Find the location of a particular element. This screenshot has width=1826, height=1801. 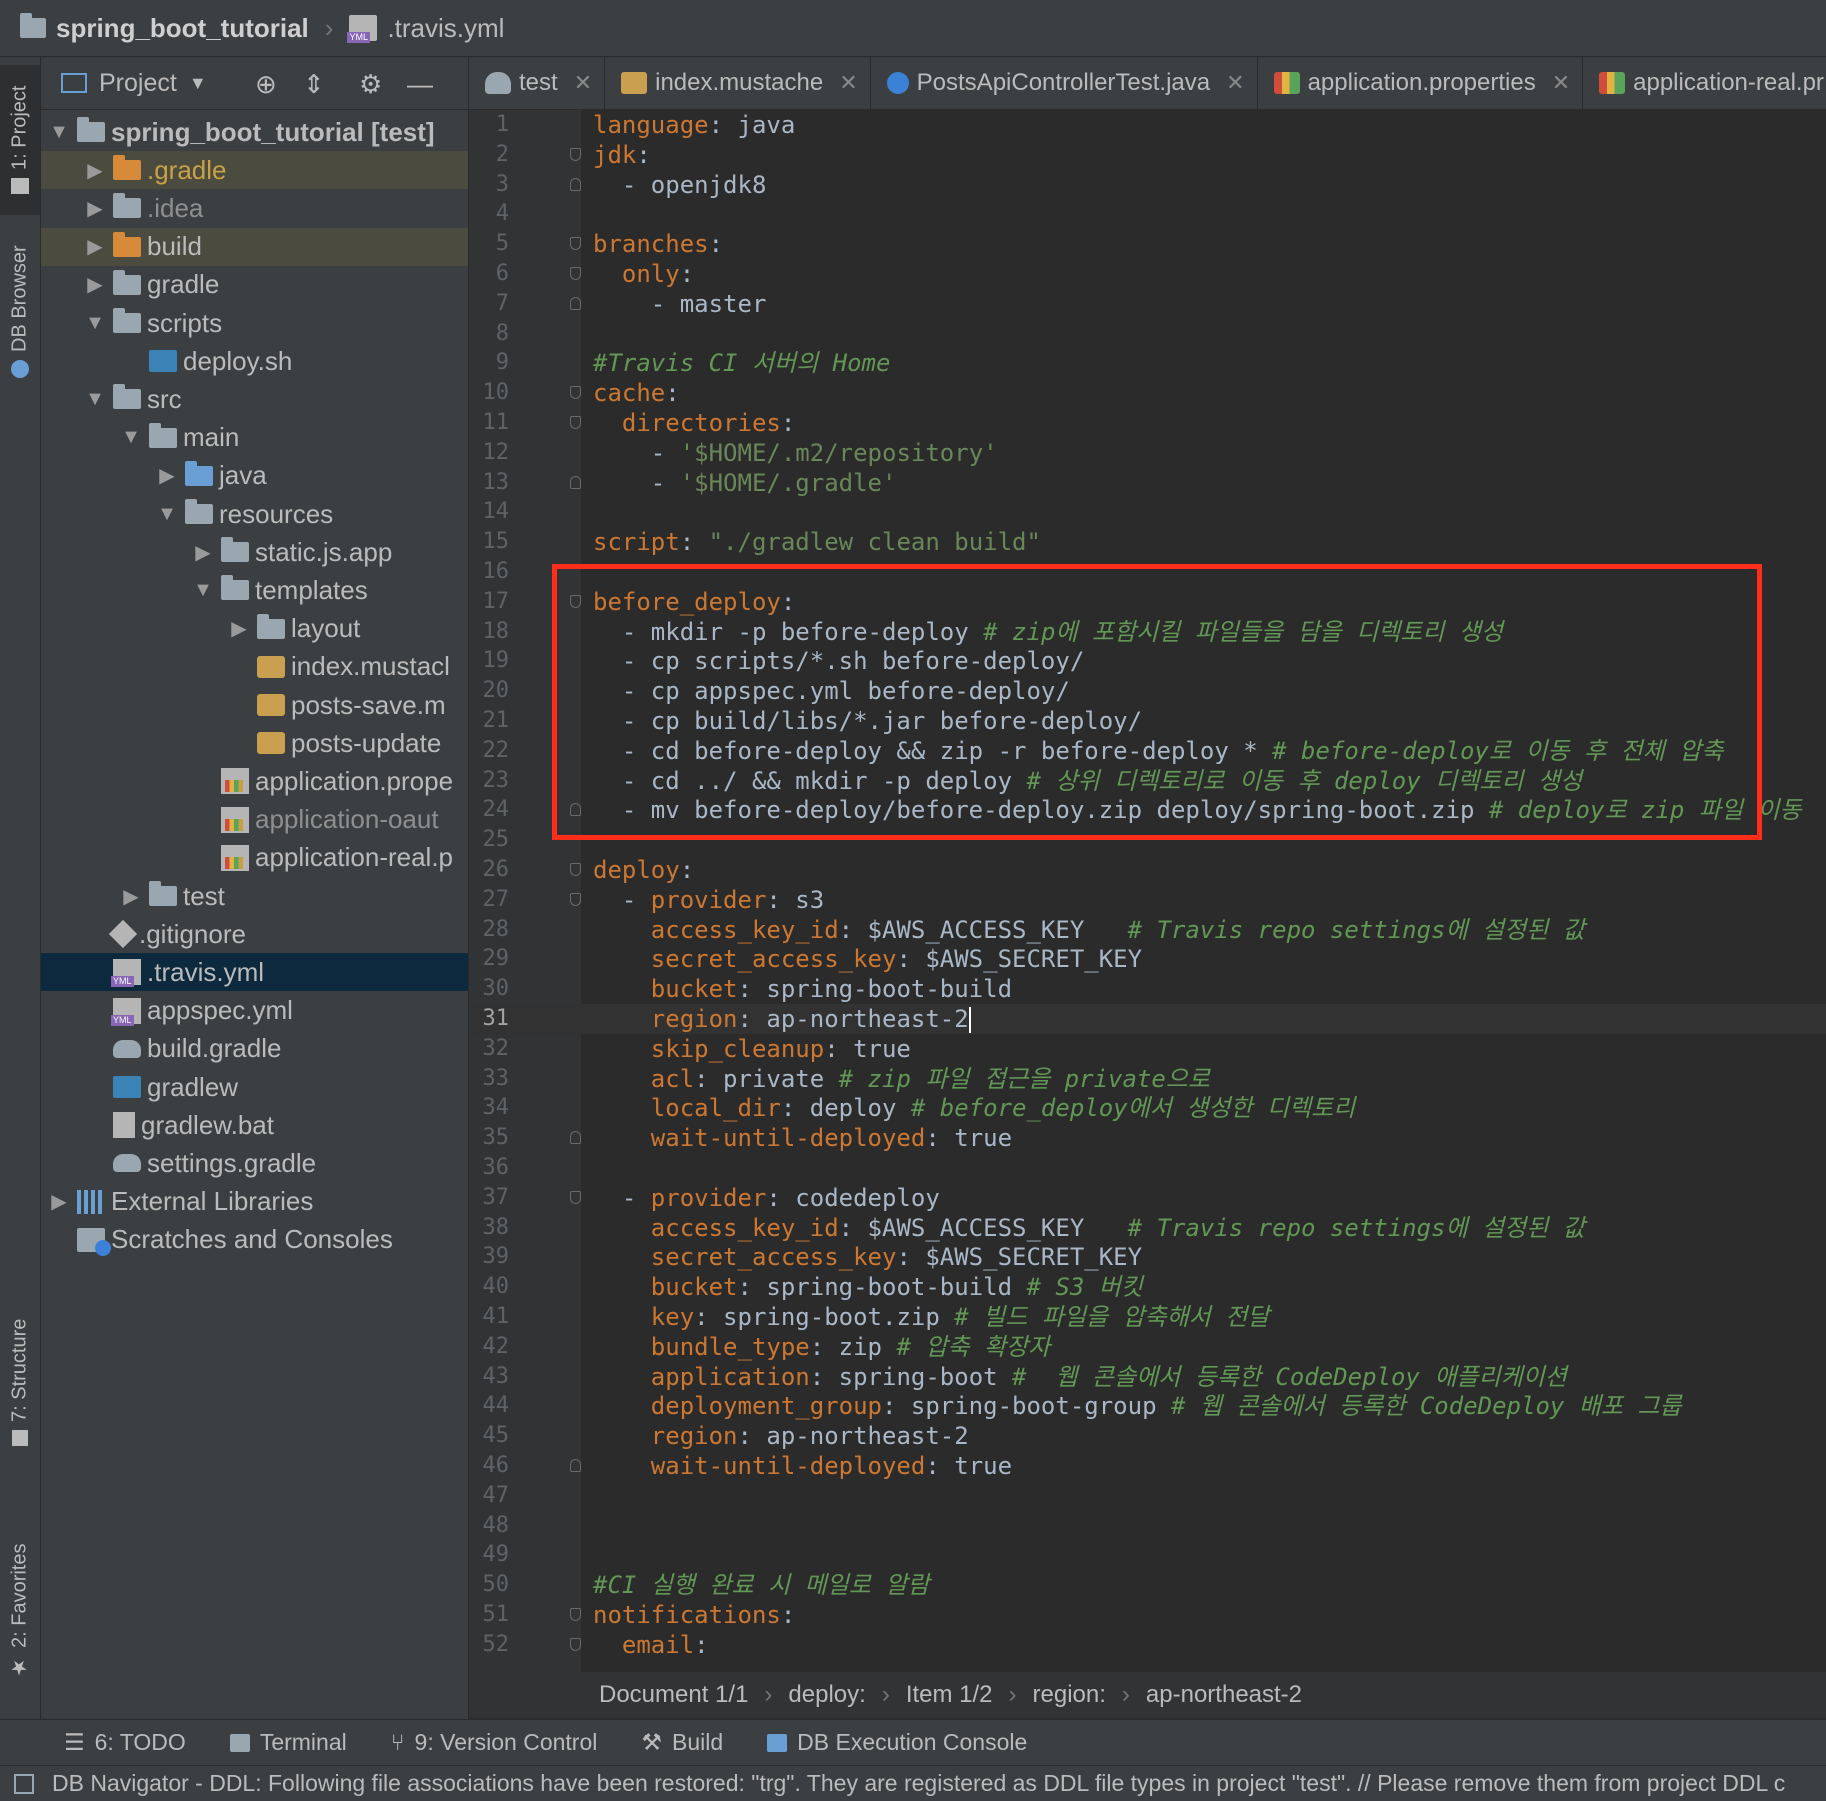

code-line: 5 branches: is located at coordinates (1147, 244).